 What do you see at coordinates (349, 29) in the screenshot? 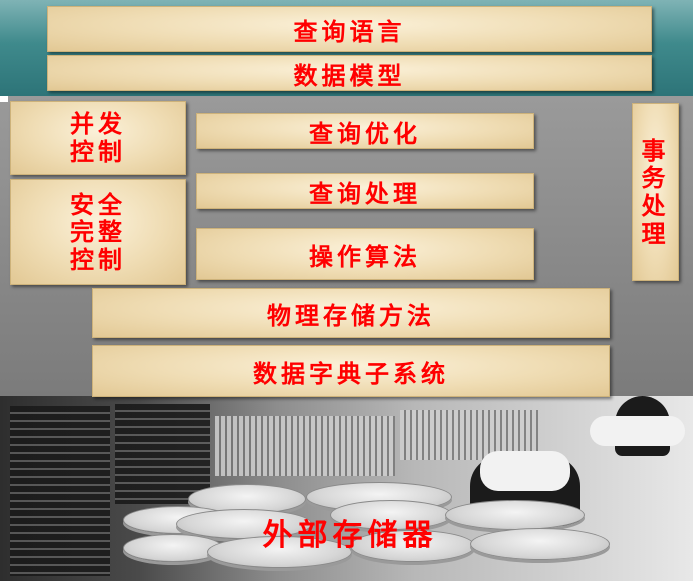
I see `query-language-layer: 查询语言` at bounding box center [349, 29].